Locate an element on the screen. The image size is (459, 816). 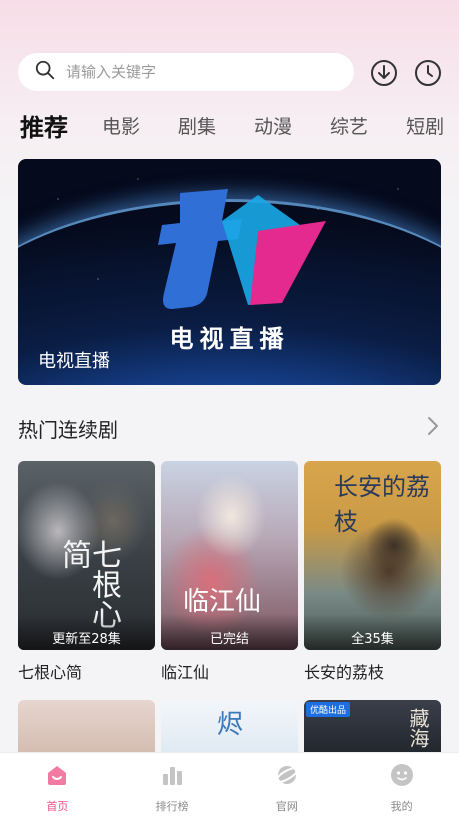
section-header: 热门连续剧 is located at coordinates (229, 428).